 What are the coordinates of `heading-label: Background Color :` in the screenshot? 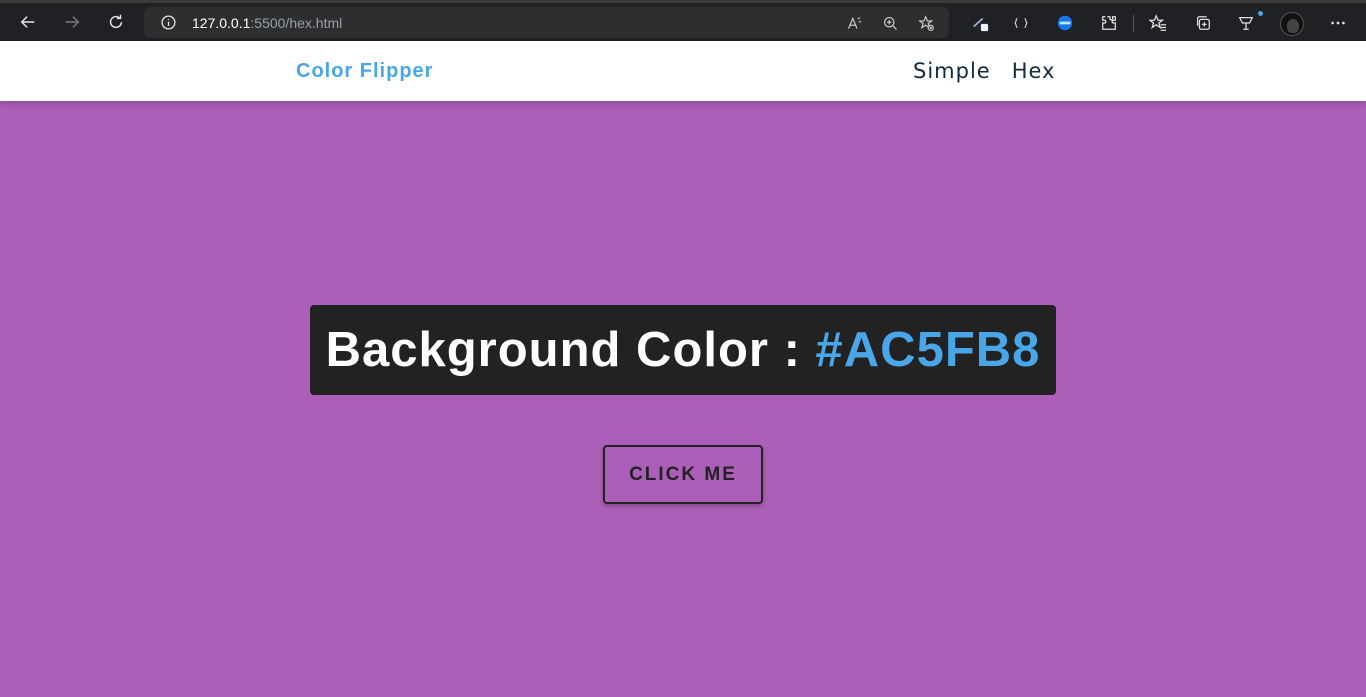 It's located at (570, 350).